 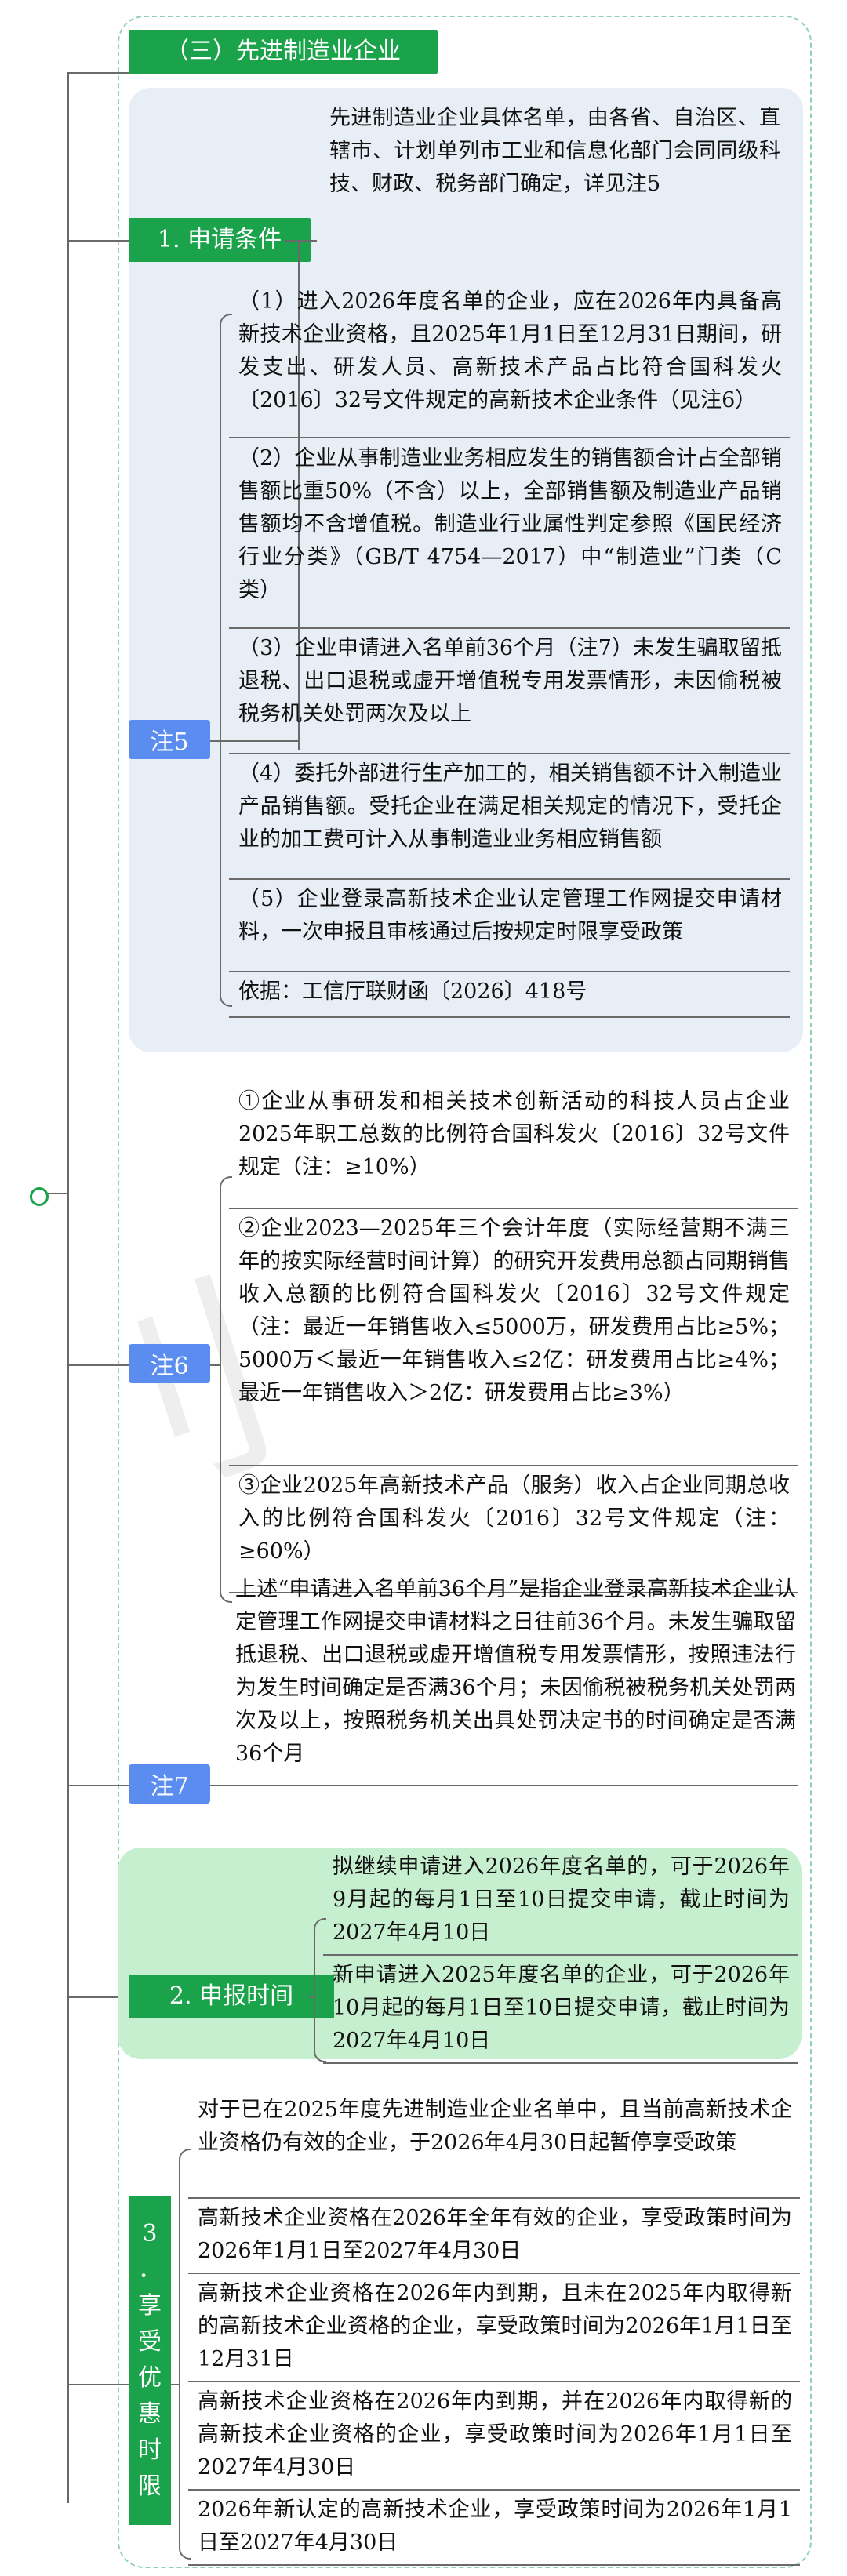 What do you see at coordinates (175, 2384) in the screenshot?
I see `connector-period` at bounding box center [175, 2384].